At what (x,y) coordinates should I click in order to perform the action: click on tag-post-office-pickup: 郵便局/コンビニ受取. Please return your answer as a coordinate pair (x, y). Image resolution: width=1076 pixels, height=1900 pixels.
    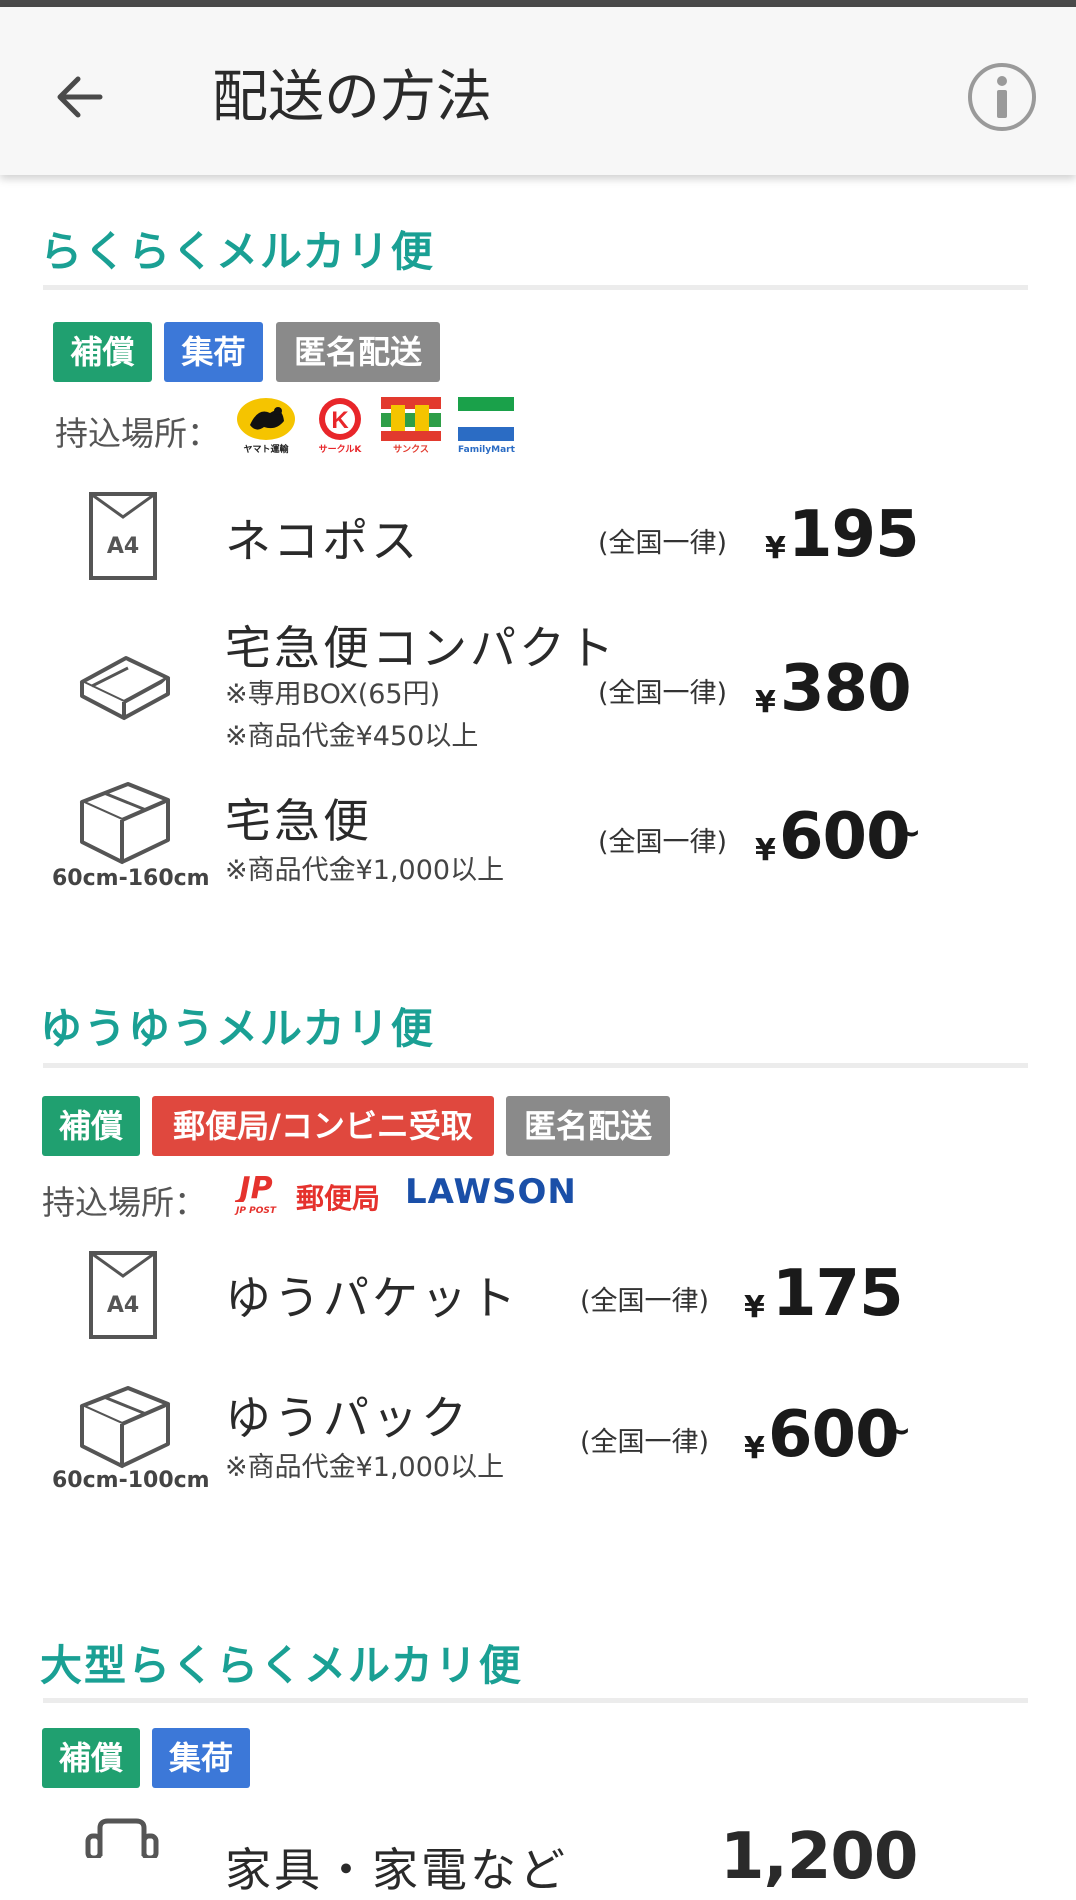
    Looking at the image, I should click on (323, 1126).